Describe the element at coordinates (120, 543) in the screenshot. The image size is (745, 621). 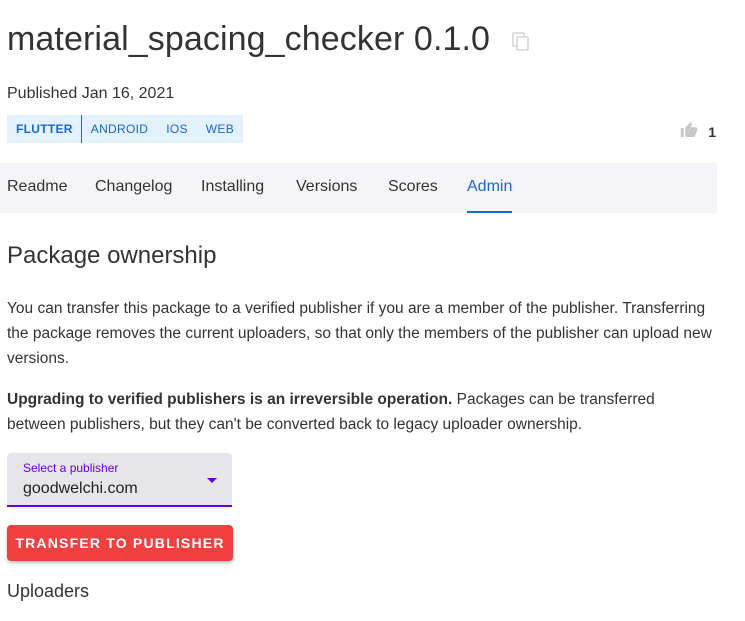
I see `transfer-to-publisher-button: TRANSFER TO PUBLISHER` at that location.